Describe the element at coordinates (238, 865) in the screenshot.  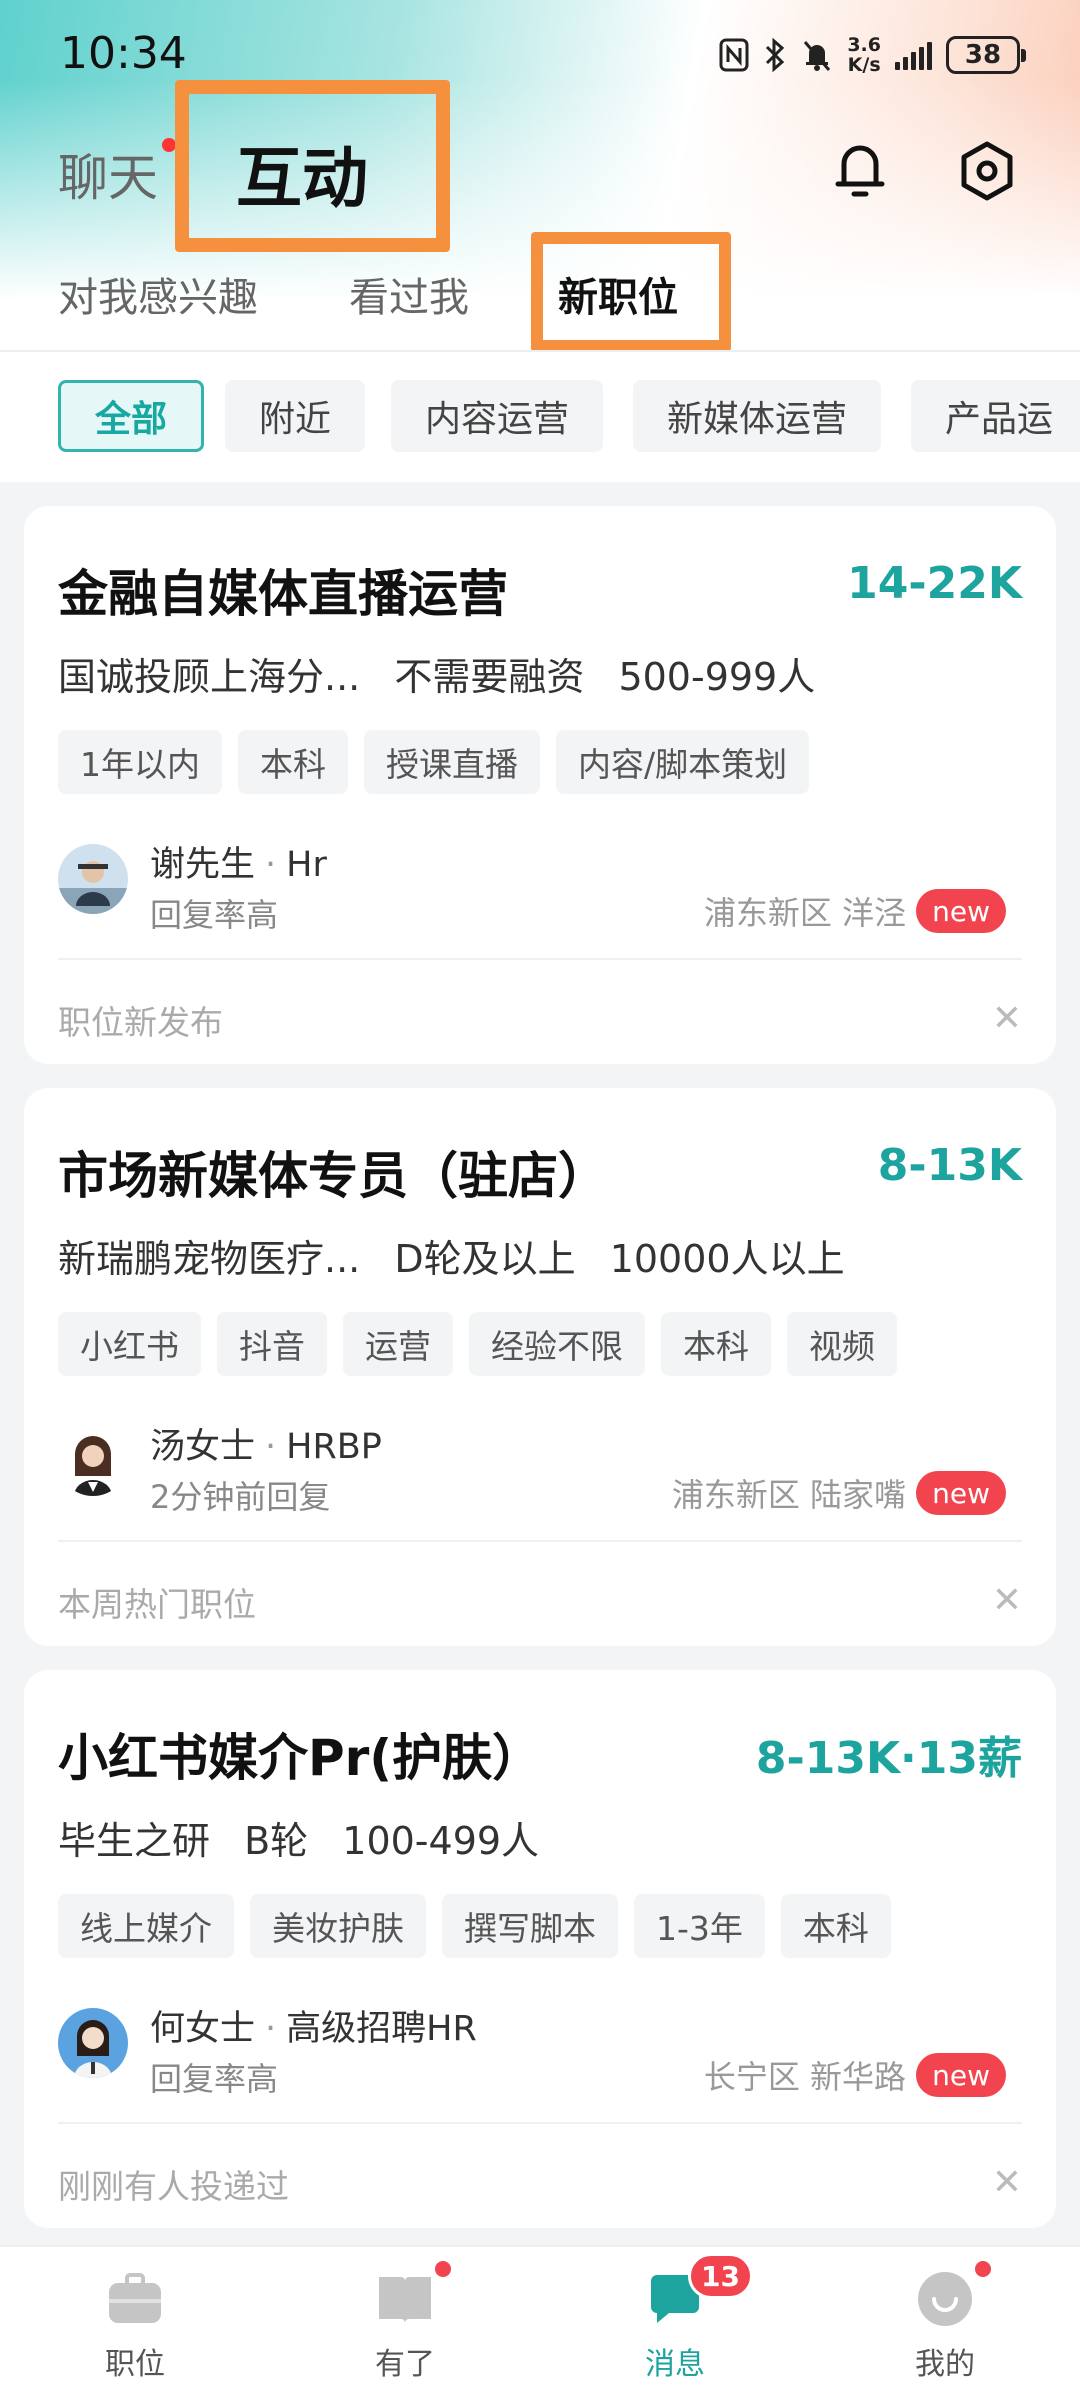
I see `recruiter-info: 谢先生 · Hr` at that location.